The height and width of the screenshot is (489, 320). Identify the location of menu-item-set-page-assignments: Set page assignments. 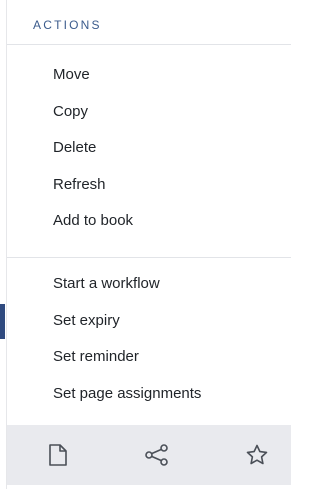
(149, 394).